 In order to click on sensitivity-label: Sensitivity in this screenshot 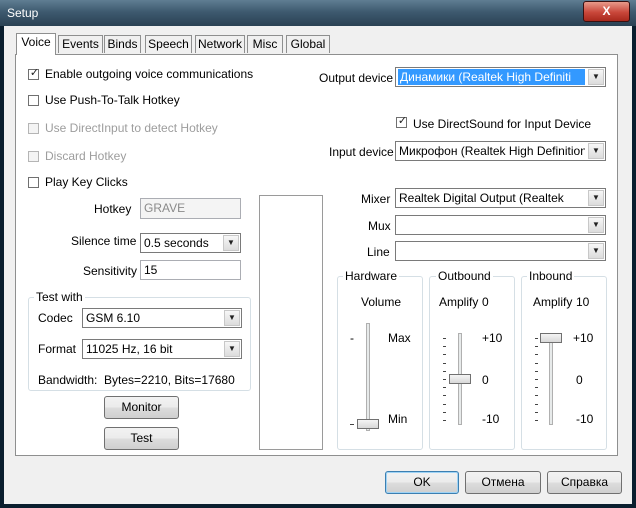, I will do `click(110, 271)`.